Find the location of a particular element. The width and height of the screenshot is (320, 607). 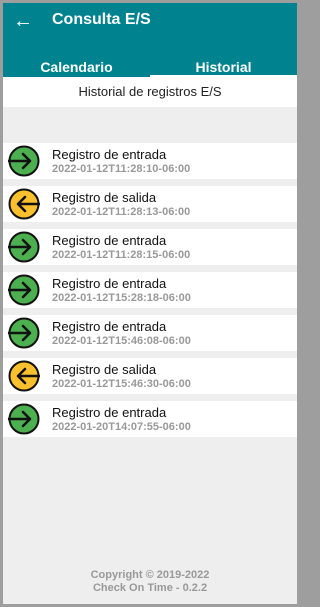

page-title: Consulta E/S is located at coordinates (101, 19).